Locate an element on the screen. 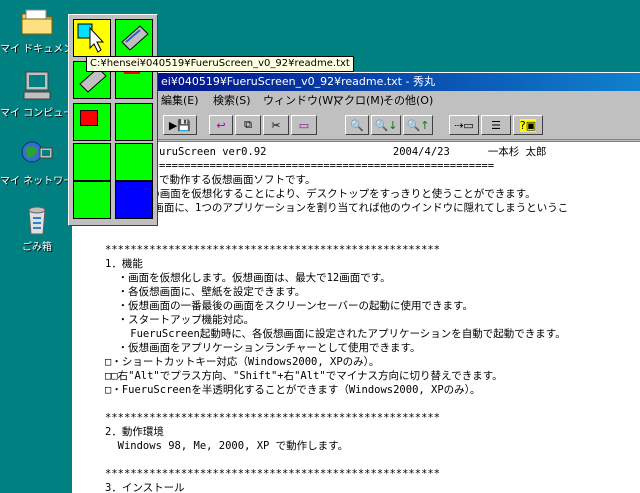 This screenshot has height=493, width=640. recycle-bin-icon is located at coordinates (37, 220).